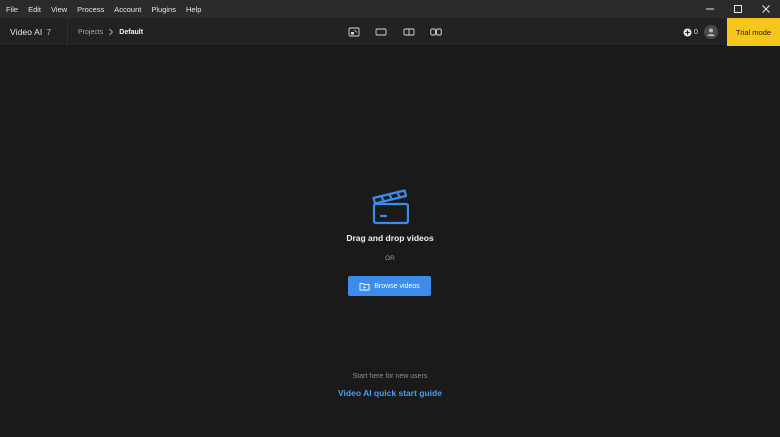 Image resolution: width=780 pixels, height=437 pixels. What do you see at coordinates (390, 376) in the screenshot?
I see `start-here-text: Start here for new users` at bounding box center [390, 376].